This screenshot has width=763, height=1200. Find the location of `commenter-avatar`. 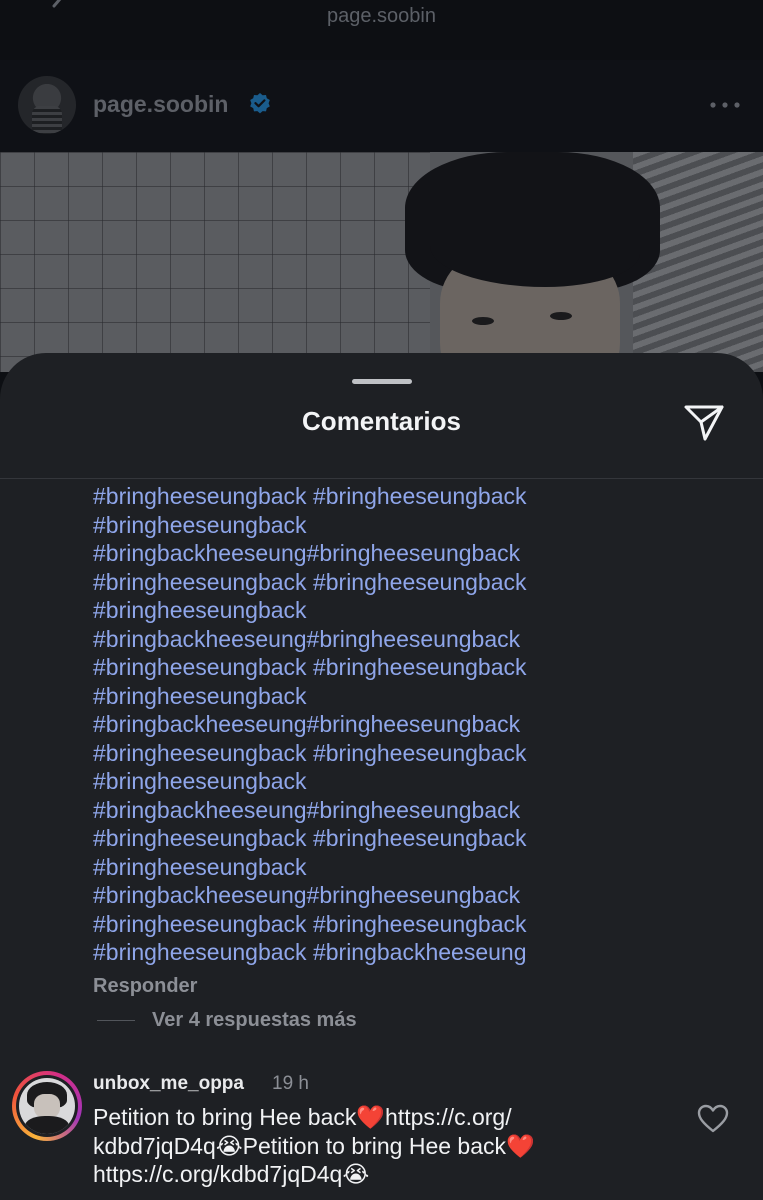

commenter-avatar is located at coordinates (47, 1106).